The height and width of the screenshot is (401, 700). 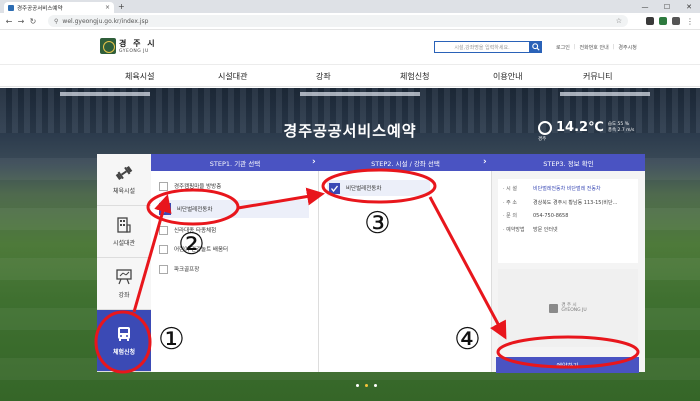 What do you see at coordinates (507, 76) in the screenshot?
I see `nav-guide: 이용안내` at bounding box center [507, 76].